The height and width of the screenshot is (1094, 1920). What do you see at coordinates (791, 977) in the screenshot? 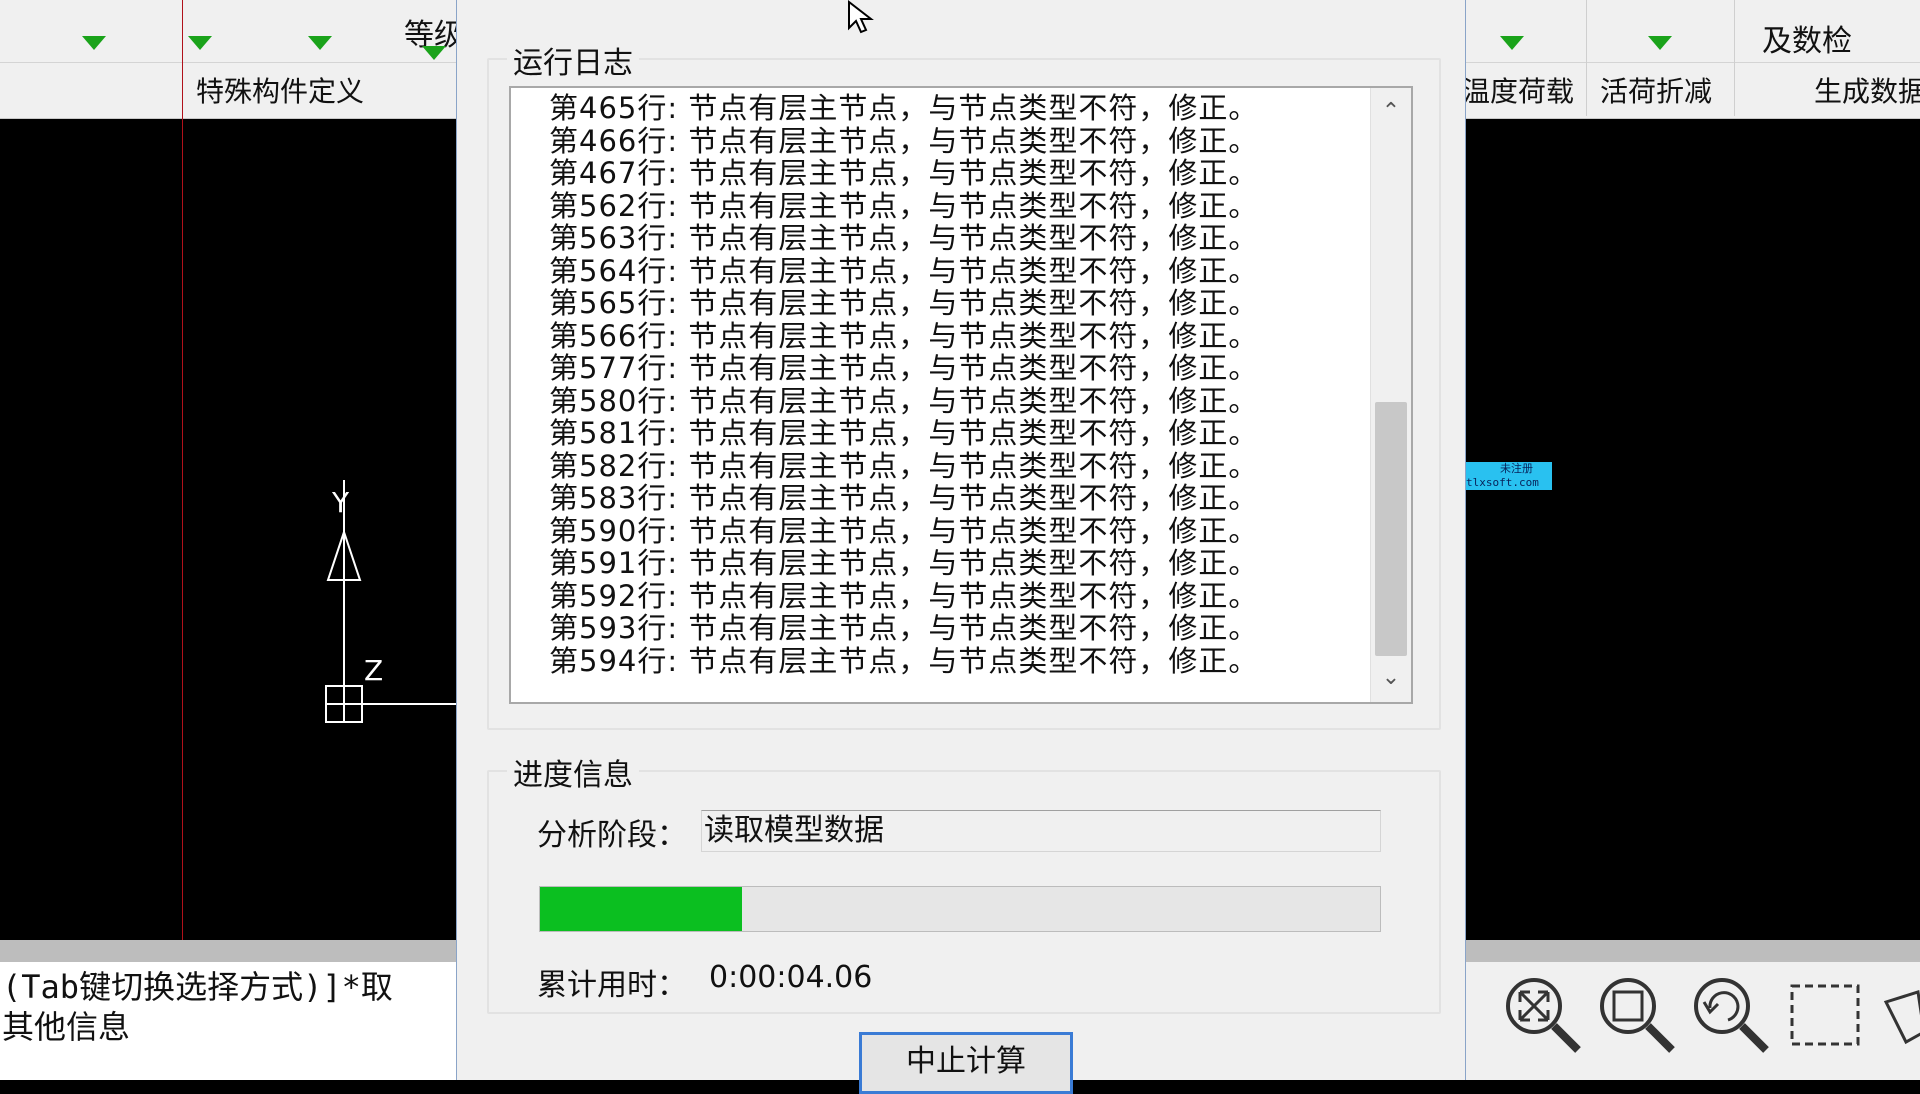
I see `elapsed-value: 0:00:04.06` at bounding box center [791, 977].